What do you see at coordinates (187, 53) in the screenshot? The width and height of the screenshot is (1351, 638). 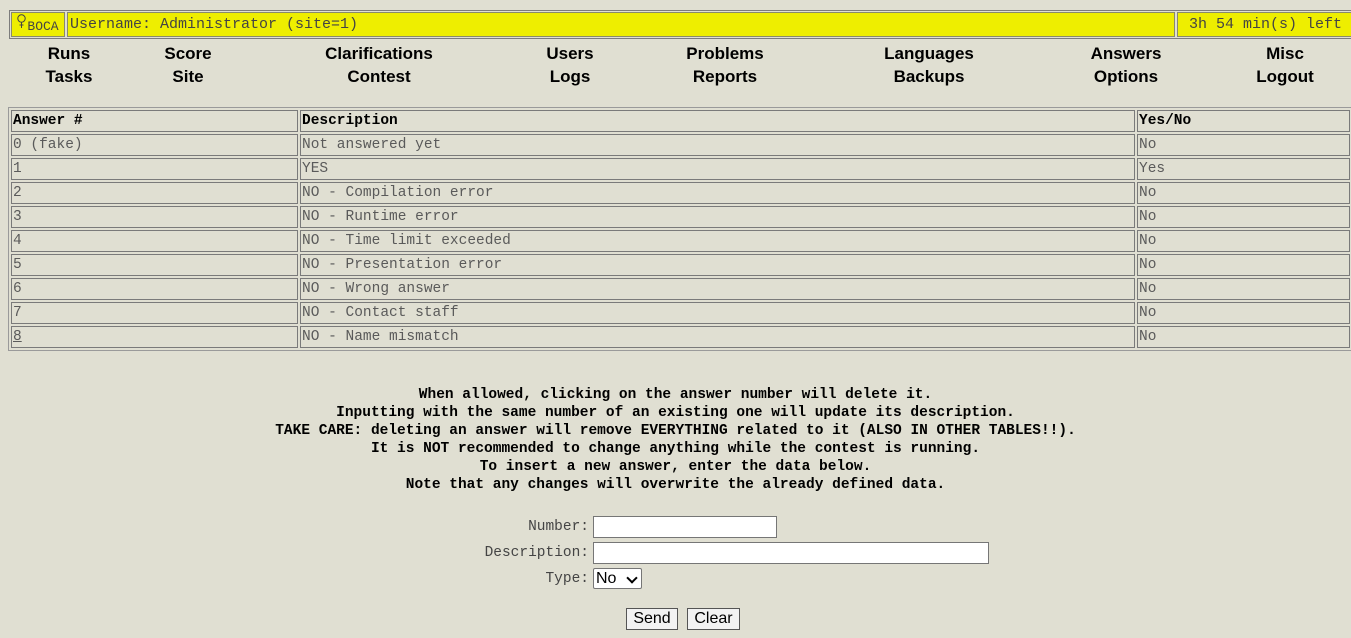 I see `menu-score: Score` at bounding box center [187, 53].